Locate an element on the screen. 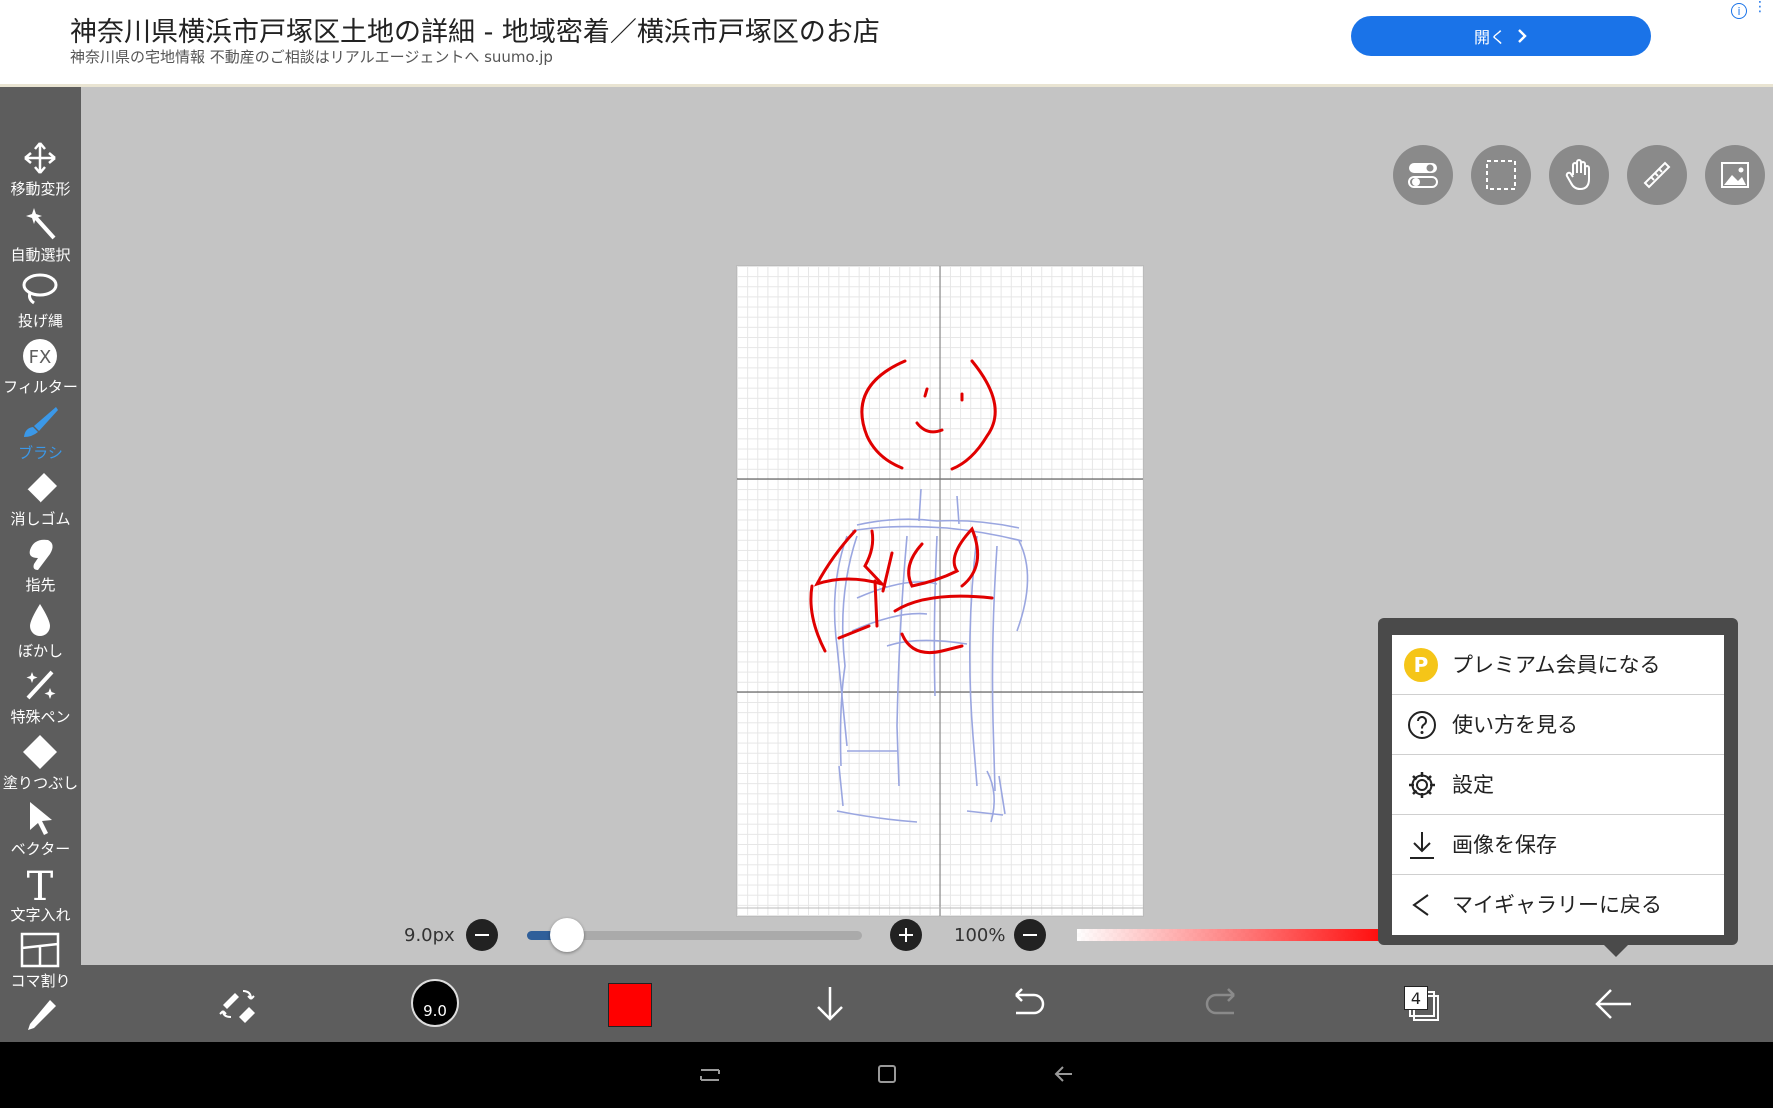 The height and width of the screenshot is (1108, 1773). tool-fill: 塗りつぶし is located at coordinates (40, 767).